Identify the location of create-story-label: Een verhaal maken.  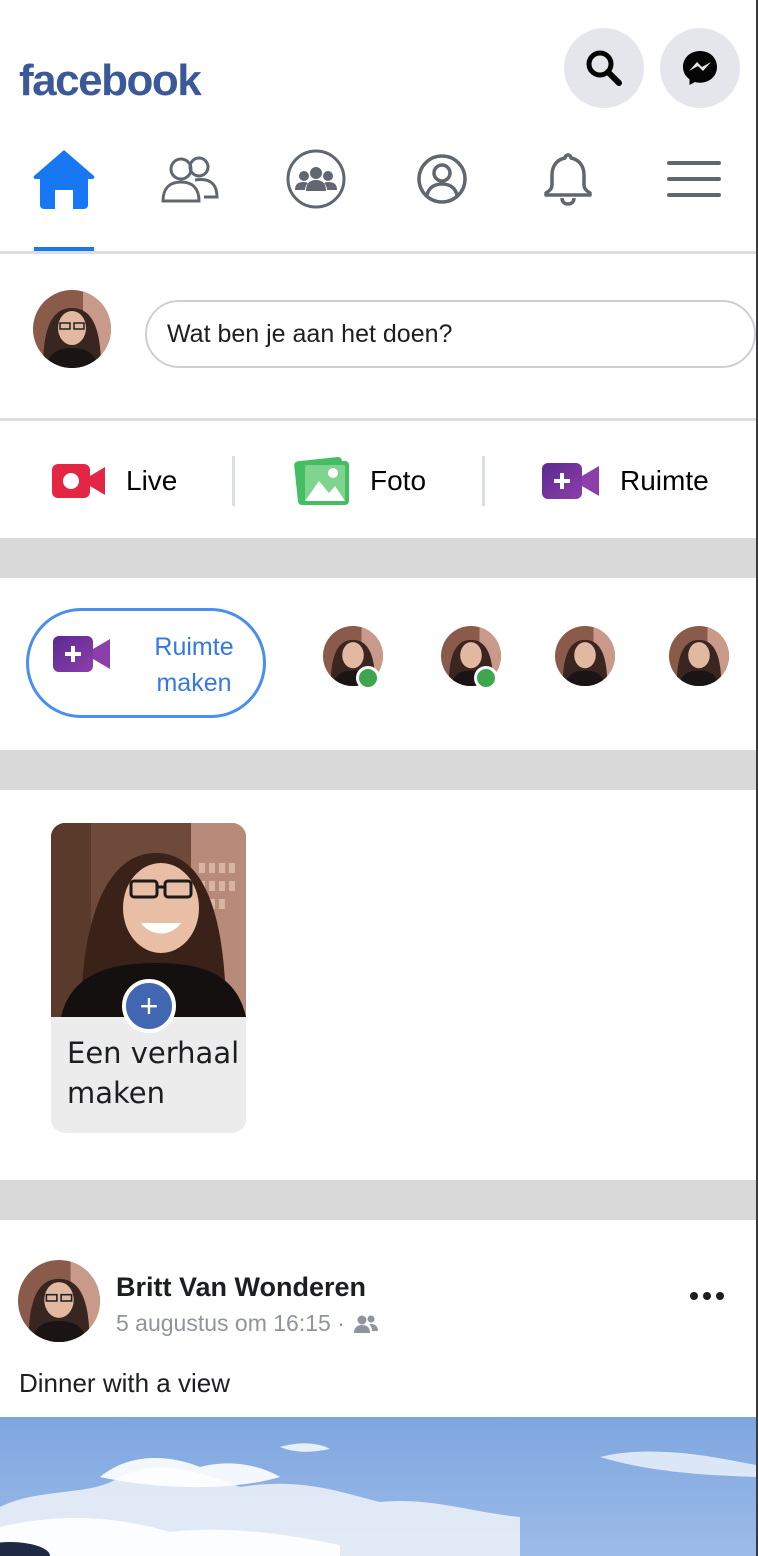
(154, 1073).